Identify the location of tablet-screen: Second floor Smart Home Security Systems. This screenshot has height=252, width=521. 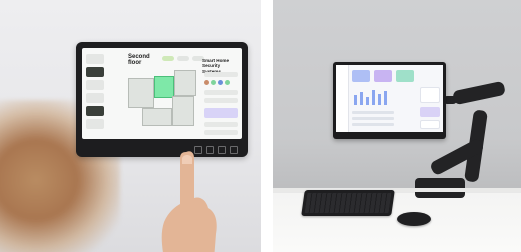
(162, 93).